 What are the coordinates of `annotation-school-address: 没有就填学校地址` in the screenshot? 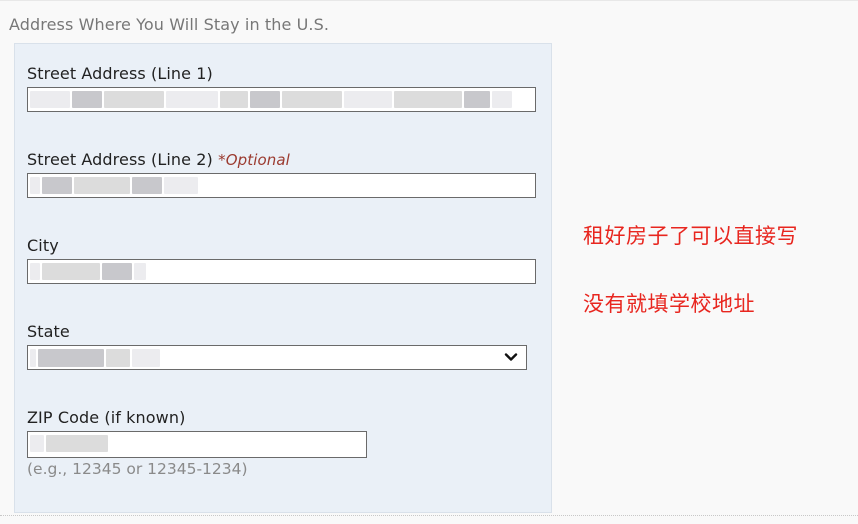 It's located at (669, 304).